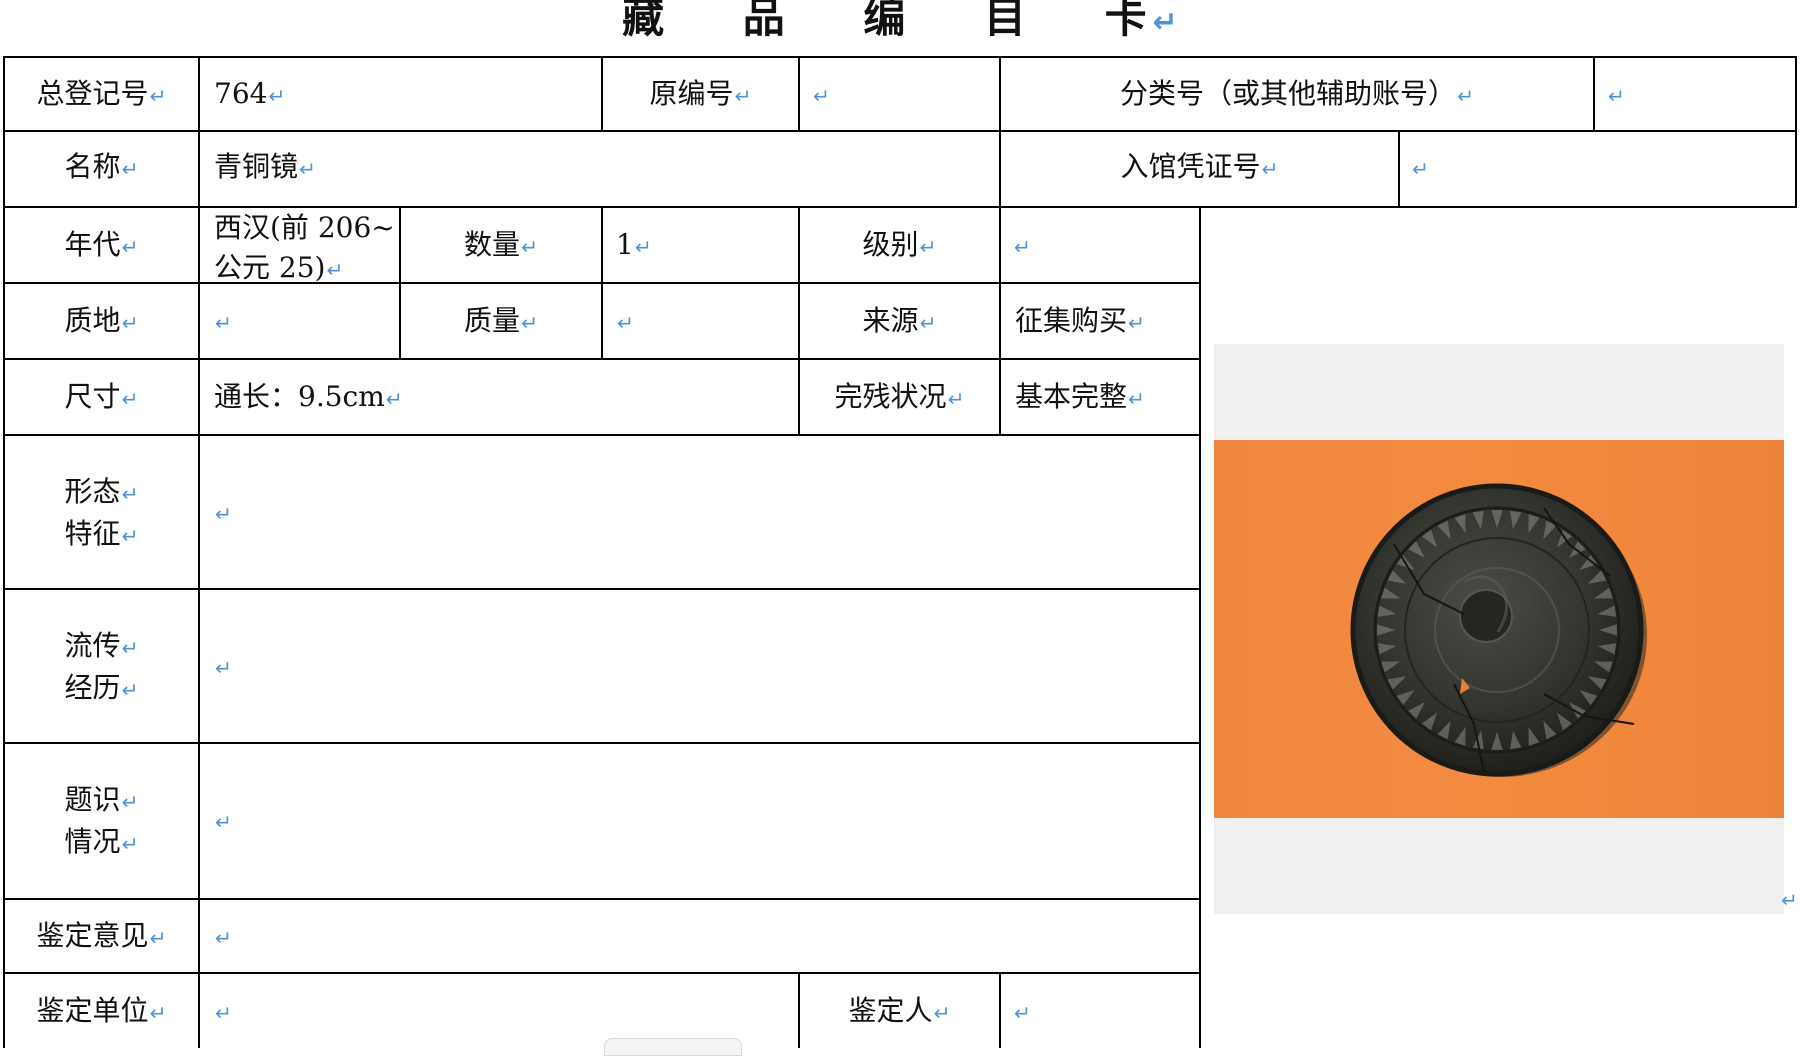 This screenshot has height=1056, width=1800. What do you see at coordinates (501, 320) in the screenshot?
I see `weight-label: 质量↵` at bounding box center [501, 320].